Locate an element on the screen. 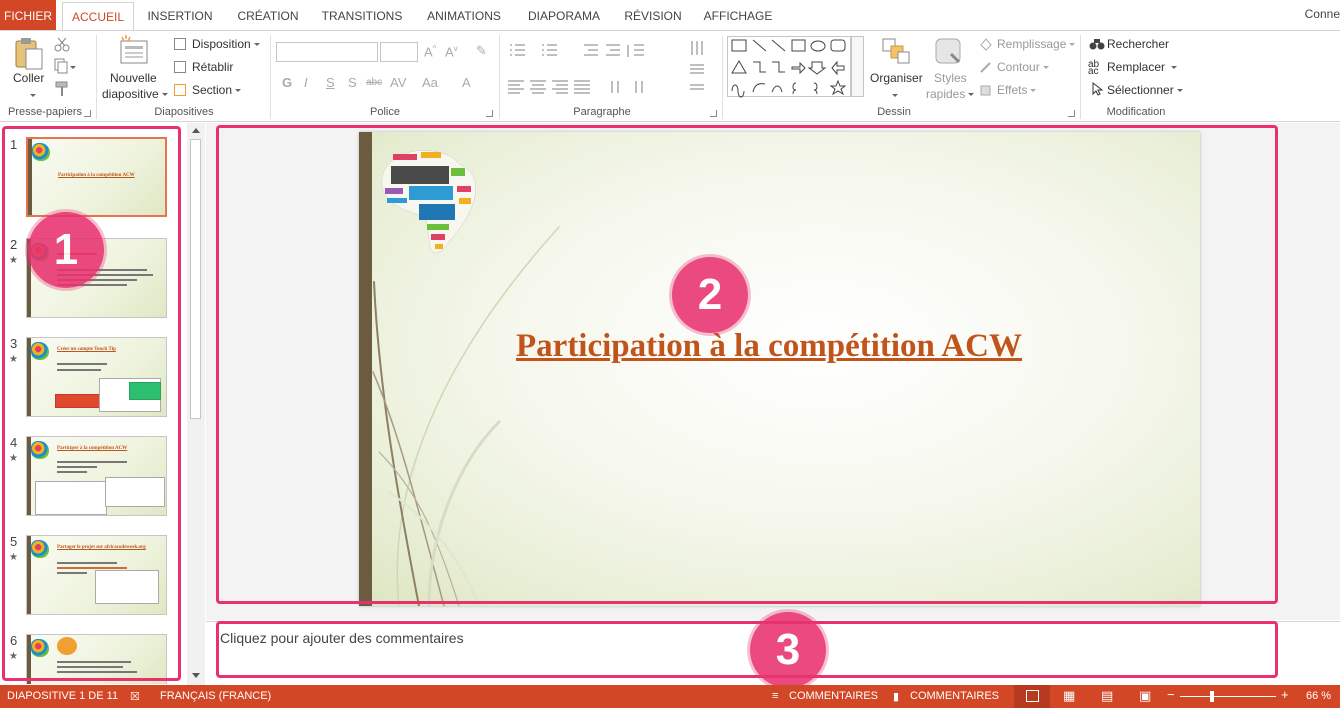 The height and width of the screenshot is (708, 1340). text-direction-icons is located at coordinates (700, 70).